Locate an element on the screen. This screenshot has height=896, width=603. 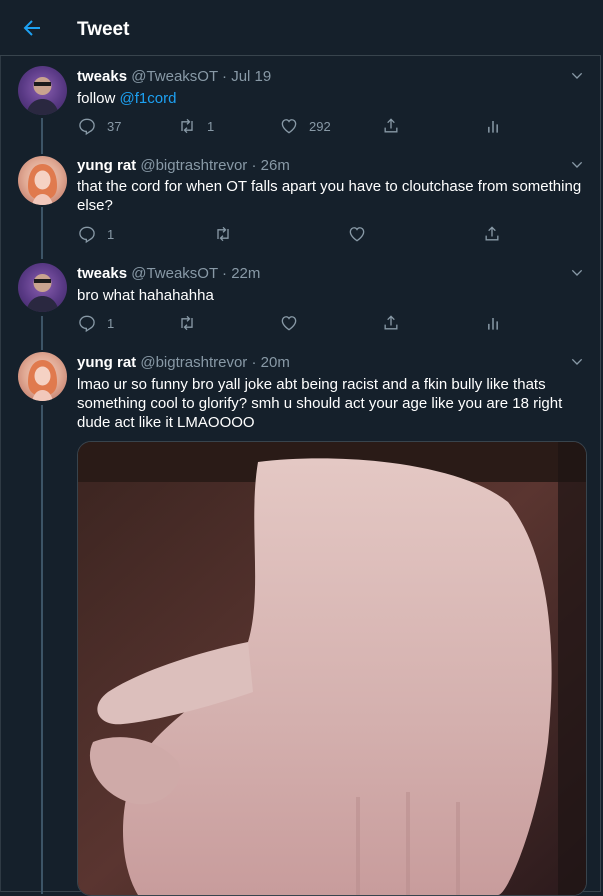
reply-button: 37 is located at coordinates (99, 126).